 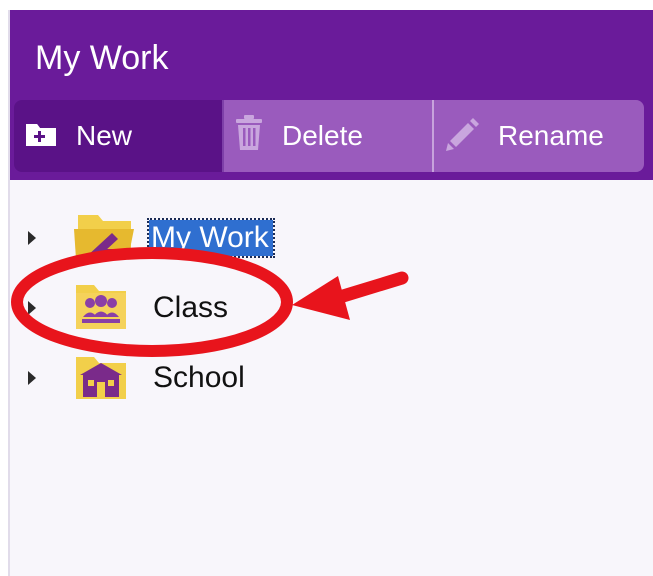 I want to click on delete-button: Delete, so click(x=329, y=136).